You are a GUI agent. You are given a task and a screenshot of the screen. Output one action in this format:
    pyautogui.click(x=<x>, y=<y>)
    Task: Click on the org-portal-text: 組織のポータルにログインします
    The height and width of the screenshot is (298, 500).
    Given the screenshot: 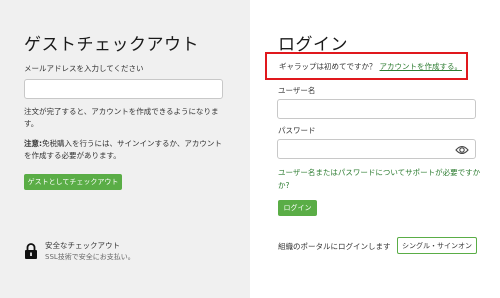 What is the action you would take?
    pyautogui.click(x=334, y=246)
    